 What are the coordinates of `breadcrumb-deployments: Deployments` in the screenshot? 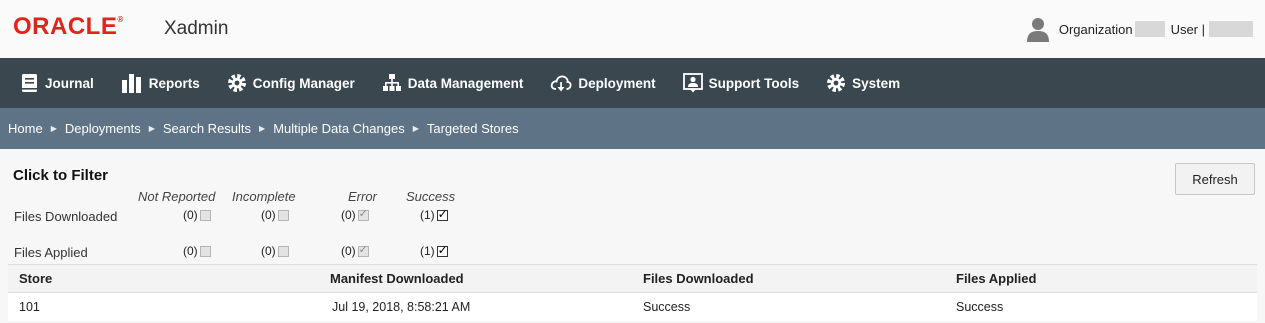 It's located at (103, 128).